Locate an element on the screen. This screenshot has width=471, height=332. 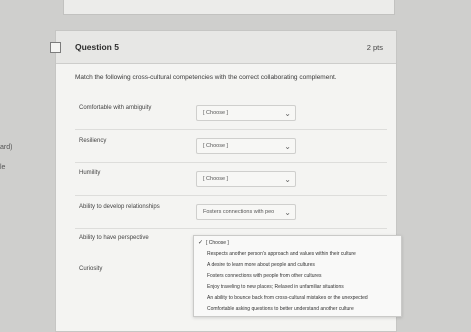
select-value: Fosters connections with peo is located at coordinates (239, 212).